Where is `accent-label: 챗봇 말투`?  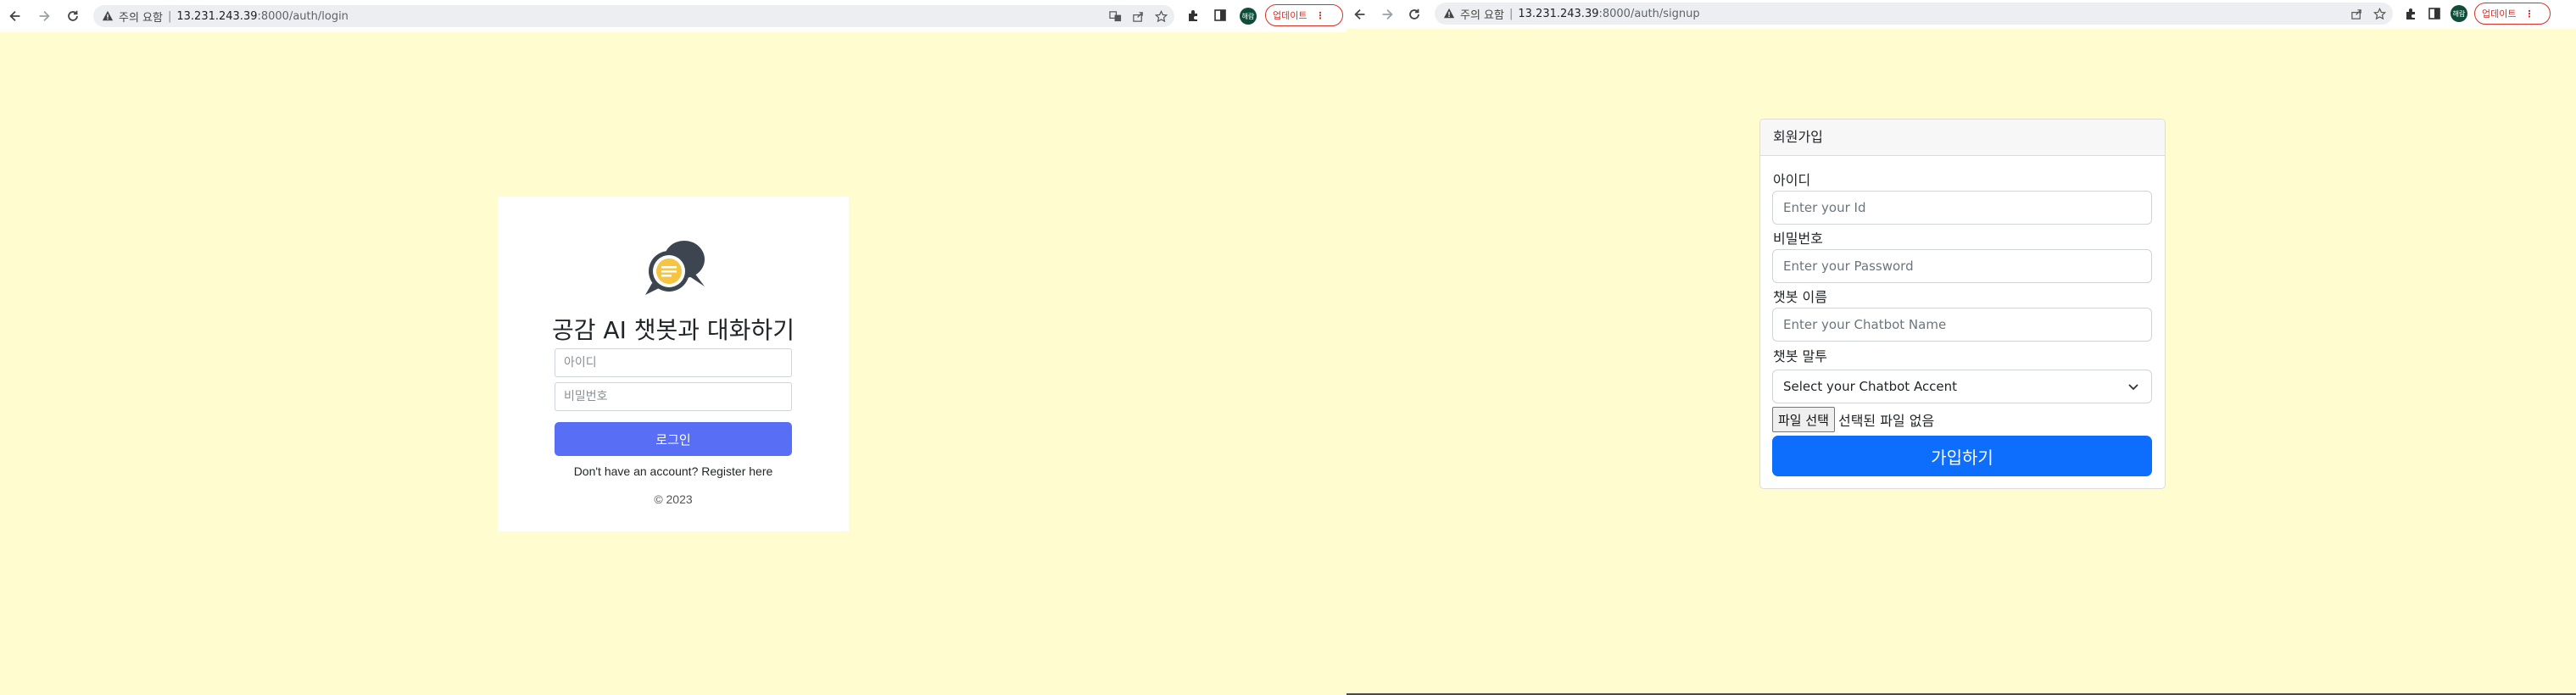
accent-label: 챗봇 말투 is located at coordinates (1800, 356).